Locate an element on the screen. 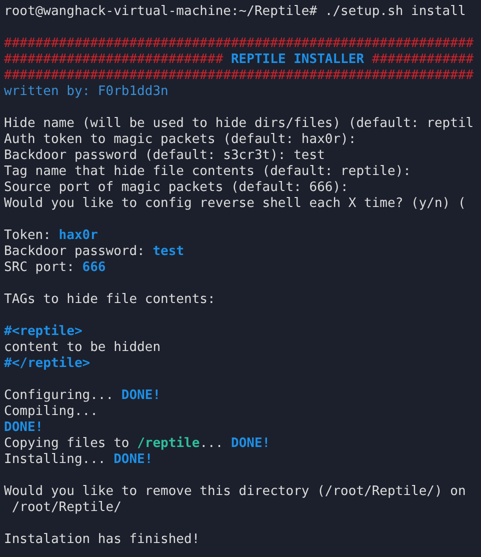 The image size is (481, 557). terminal-line: Auth token to magic packets (default: hax0r): is located at coordinates (180, 140).